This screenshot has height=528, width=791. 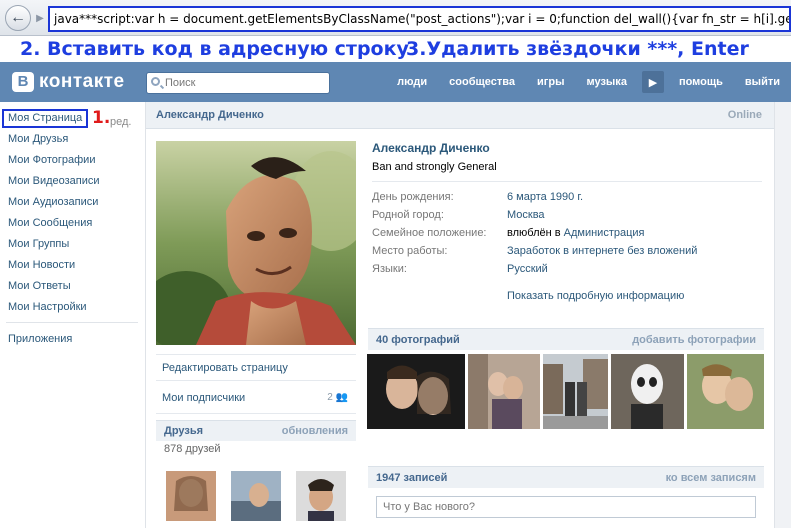 I want to click on instruction-step-3: 3.Удалить звёздочки ***, Enter, so click(x=577, y=49).